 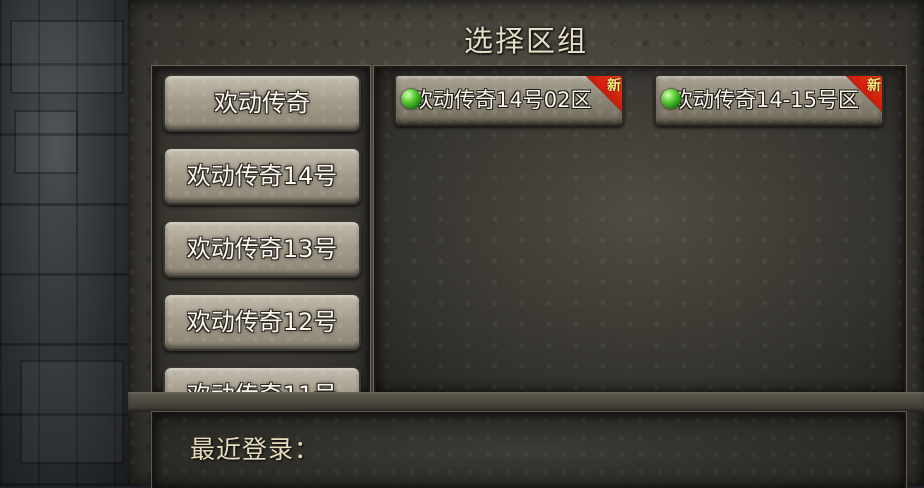 I want to click on group-item: 欢动传奇14号, so click(x=262, y=176).